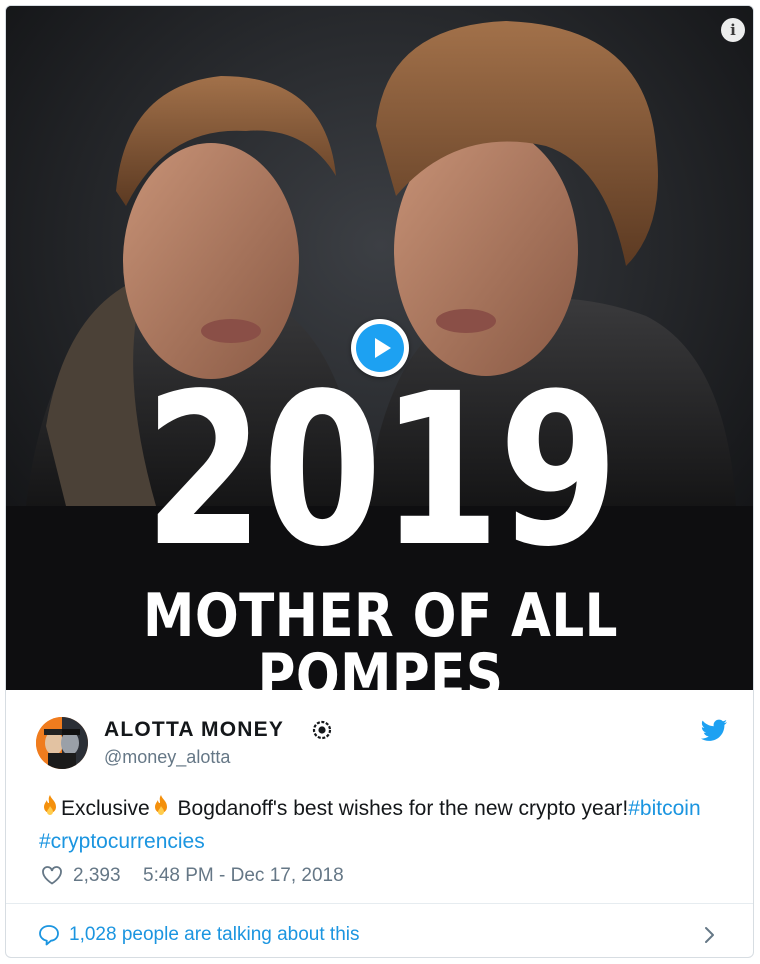 The height and width of the screenshot is (964, 760). What do you see at coordinates (664, 808) in the screenshot?
I see `hashtag-bitcoin: #bitcoin` at bounding box center [664, 808].